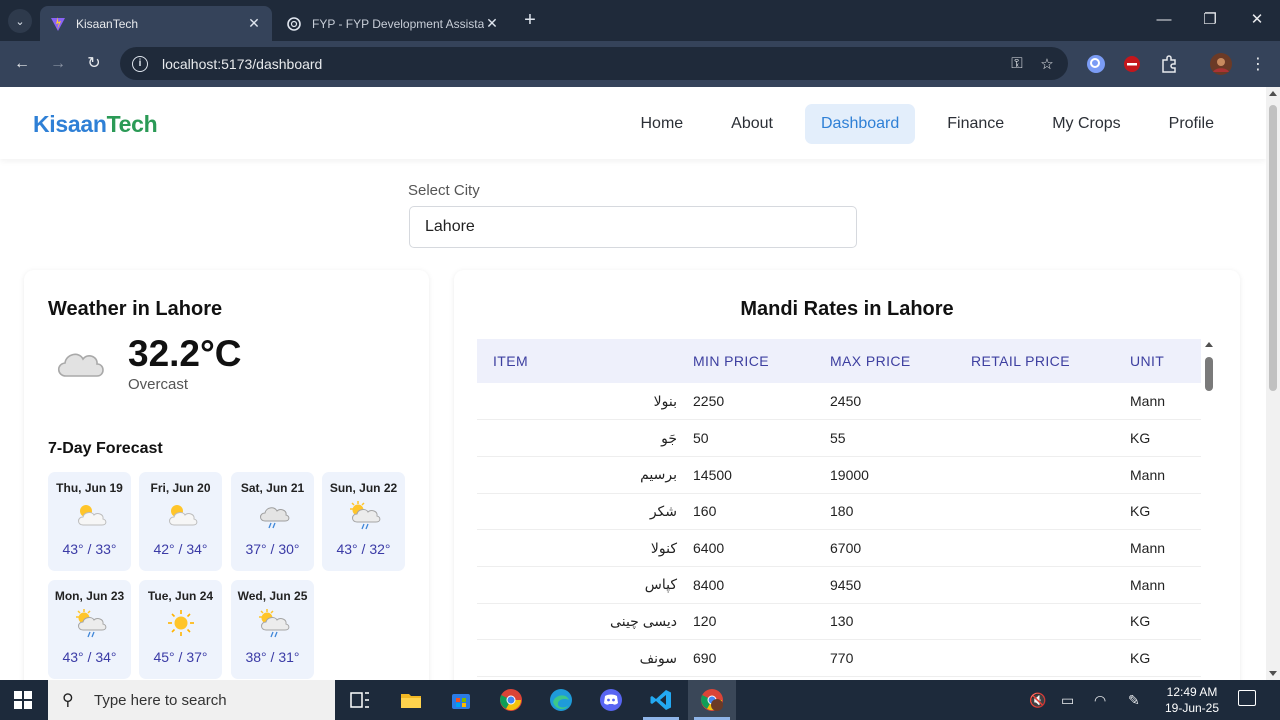 The width and height of the screenshot is (1280, 720). Describe the element at coordinates (1132, 64) in the screenshot. I see `extension-block-icon` at that location.